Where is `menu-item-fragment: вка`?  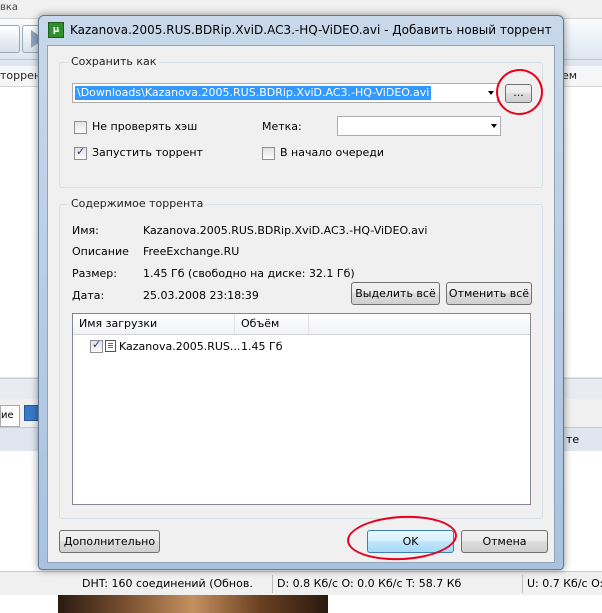
menu-item-fragment: вка is located at coordinates (9, 7).